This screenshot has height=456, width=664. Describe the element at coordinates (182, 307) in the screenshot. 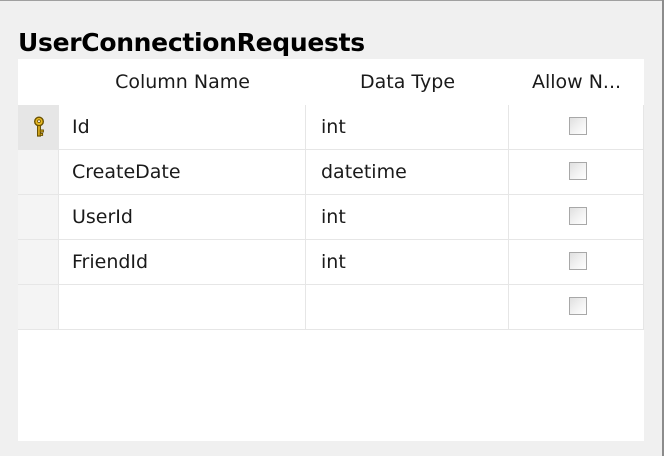

I see `cell-column-name` at that location.